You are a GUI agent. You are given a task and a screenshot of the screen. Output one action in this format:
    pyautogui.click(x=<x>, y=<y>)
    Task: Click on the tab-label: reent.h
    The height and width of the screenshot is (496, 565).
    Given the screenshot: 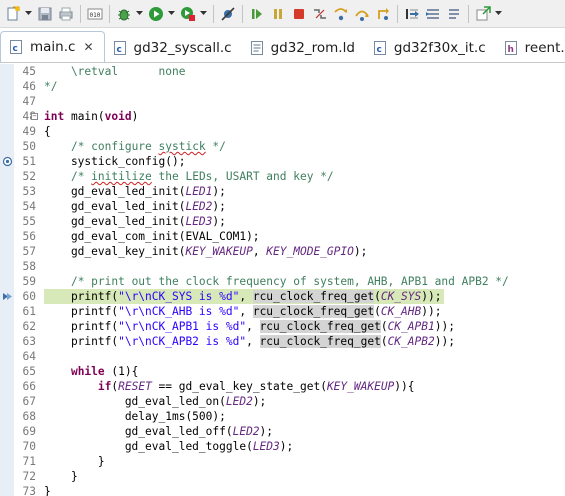 What is the action you would take?
    pyautogui.click(x=544, y=47)
    